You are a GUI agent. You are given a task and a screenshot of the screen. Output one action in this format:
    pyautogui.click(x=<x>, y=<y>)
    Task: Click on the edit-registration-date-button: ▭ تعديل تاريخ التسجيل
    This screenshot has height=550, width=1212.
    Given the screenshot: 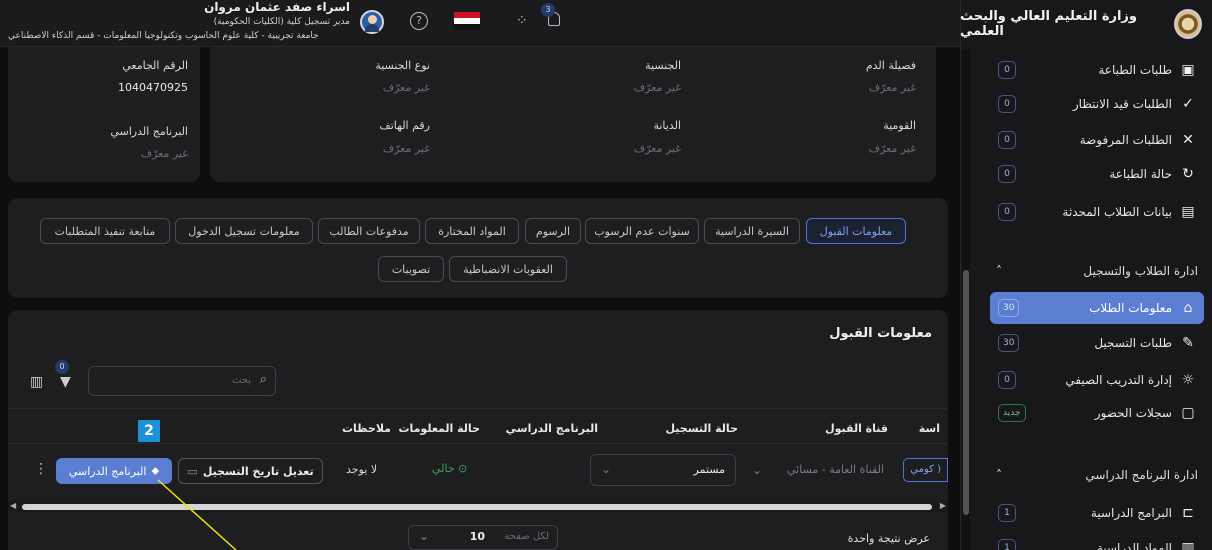 What is the action you would take?
    pyautogui.click(x=250, y=471)
    